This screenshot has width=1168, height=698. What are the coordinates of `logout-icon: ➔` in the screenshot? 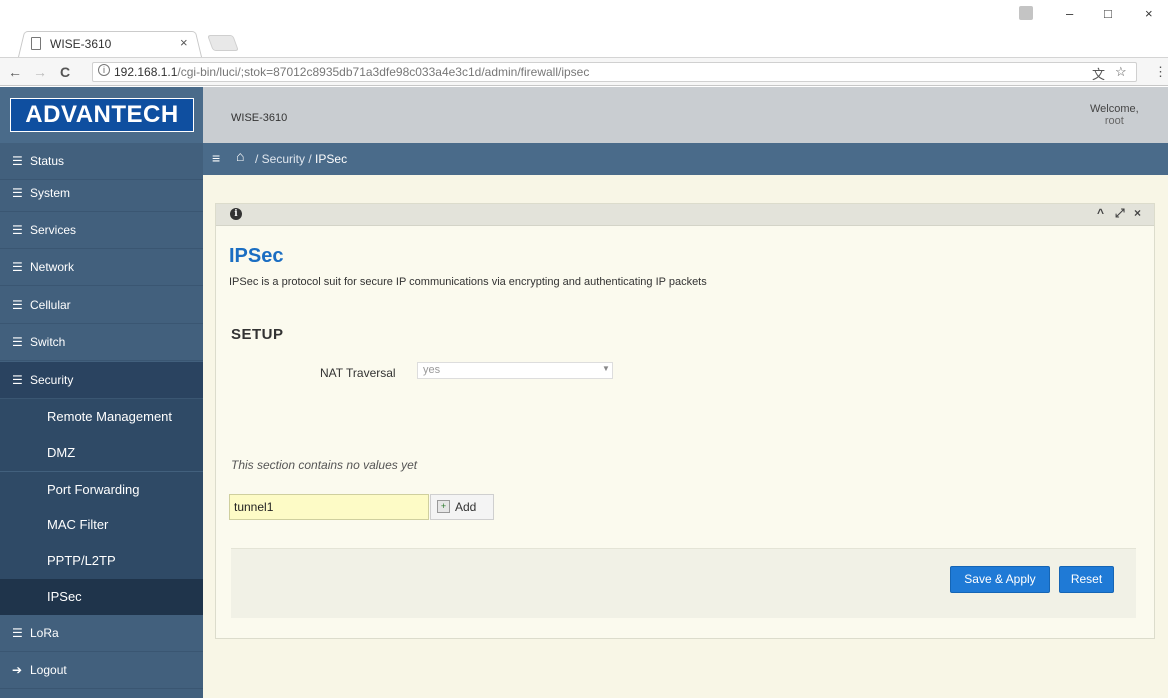 It's located at (17, 670).